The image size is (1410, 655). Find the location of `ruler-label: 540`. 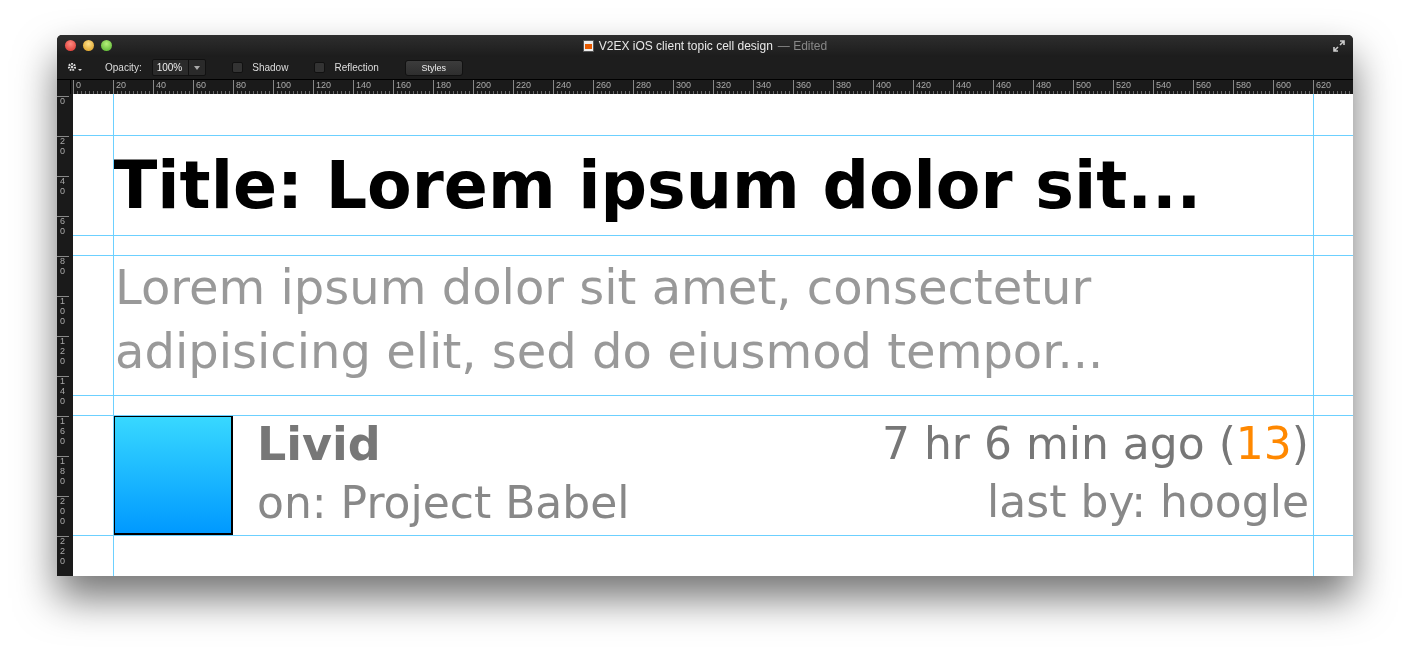

ruler-label: 540 is located at coordinates (1173, 87).